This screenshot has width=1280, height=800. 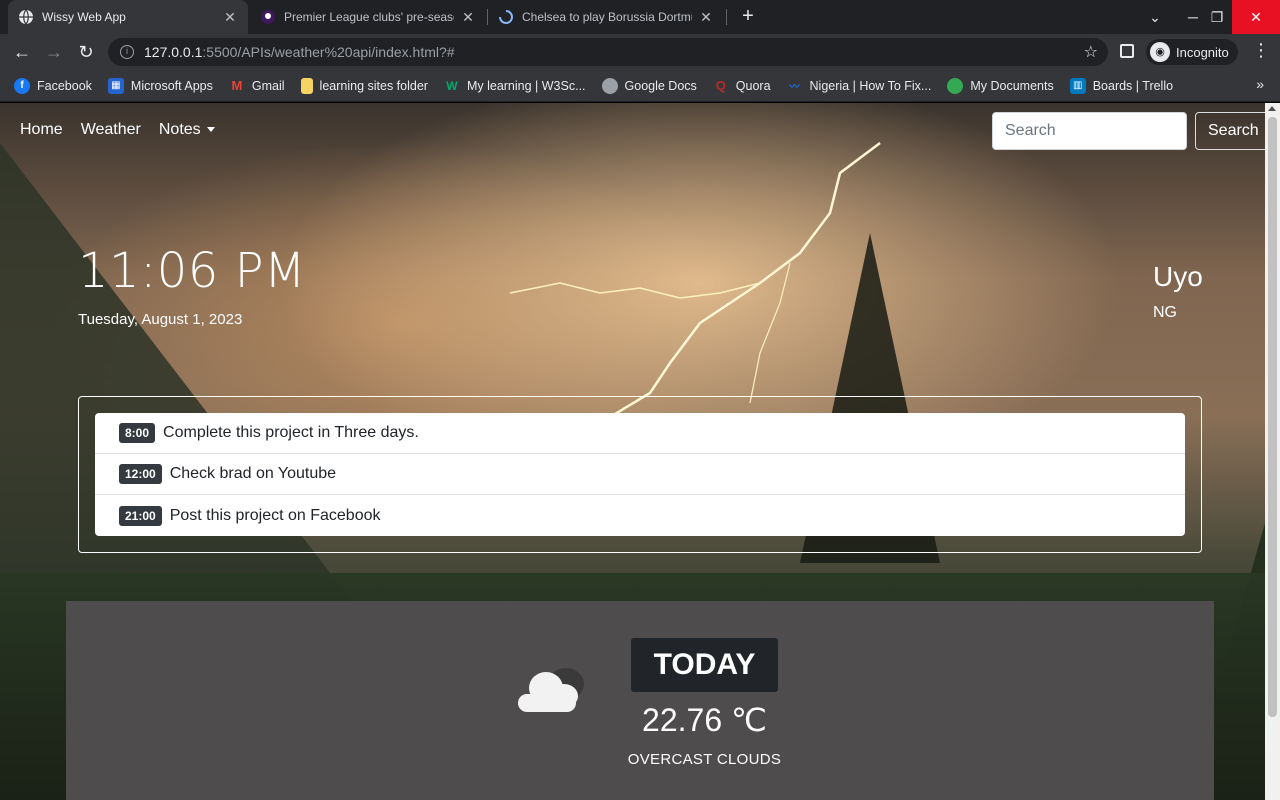 I want to click on lightning-bolt-graphic, so click(x=695, y=277).